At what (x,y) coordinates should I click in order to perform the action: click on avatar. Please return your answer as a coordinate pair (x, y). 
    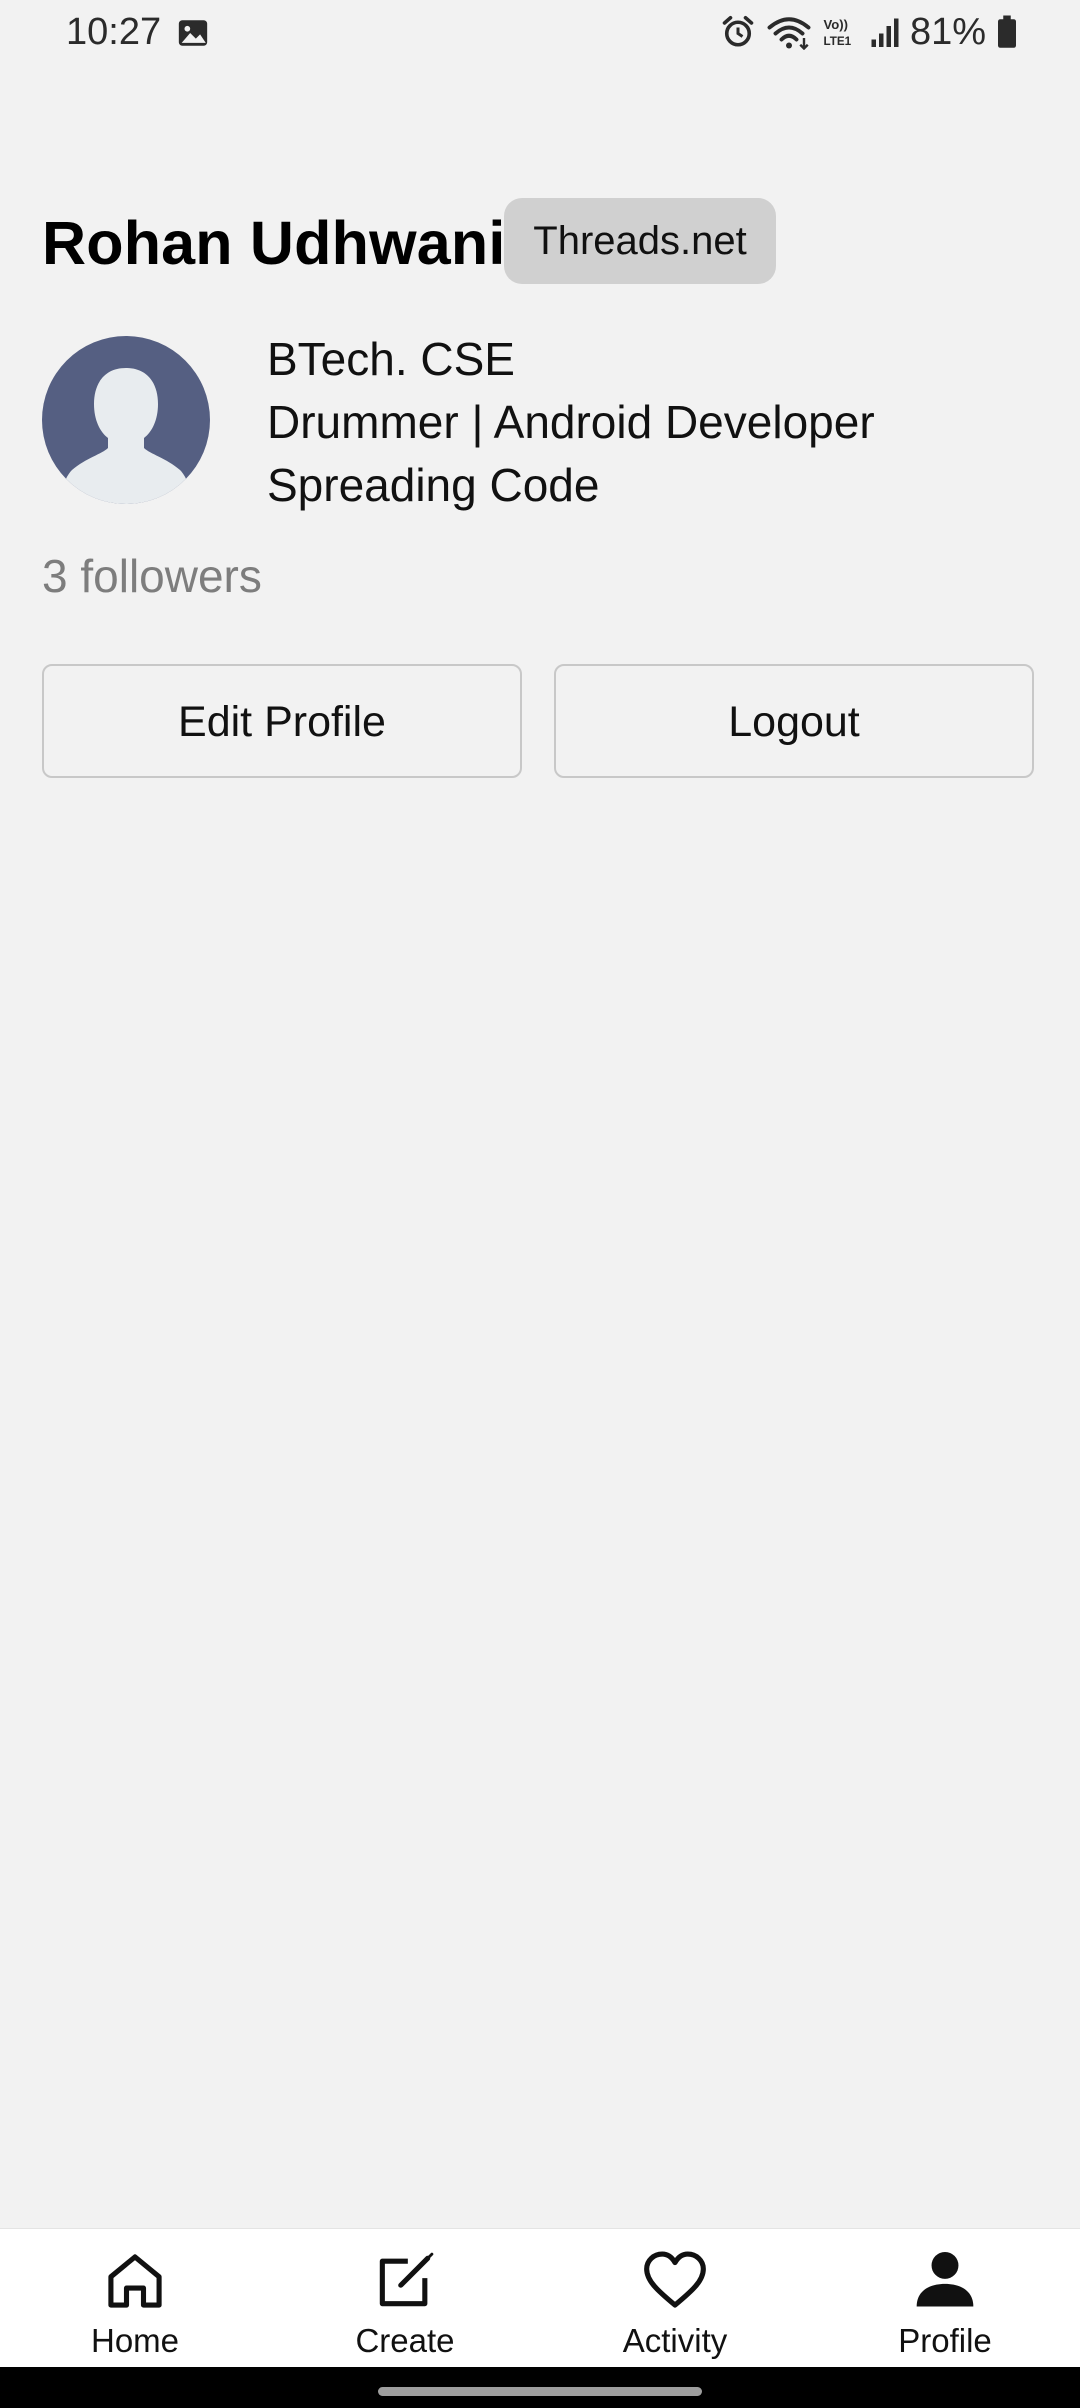
    Looking at the image, I should click on (126, 420).